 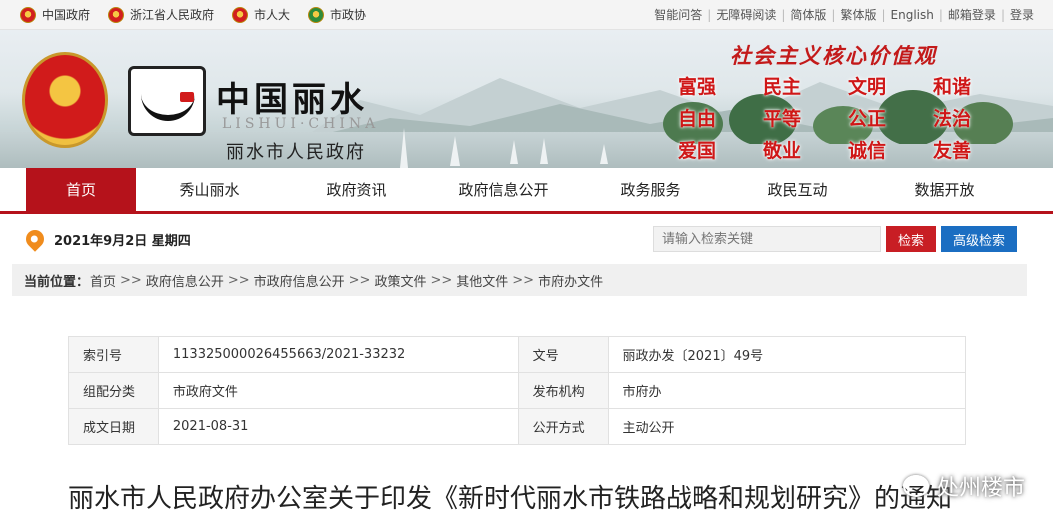 I want to click on util-english: English, so click(x=912, y=15).